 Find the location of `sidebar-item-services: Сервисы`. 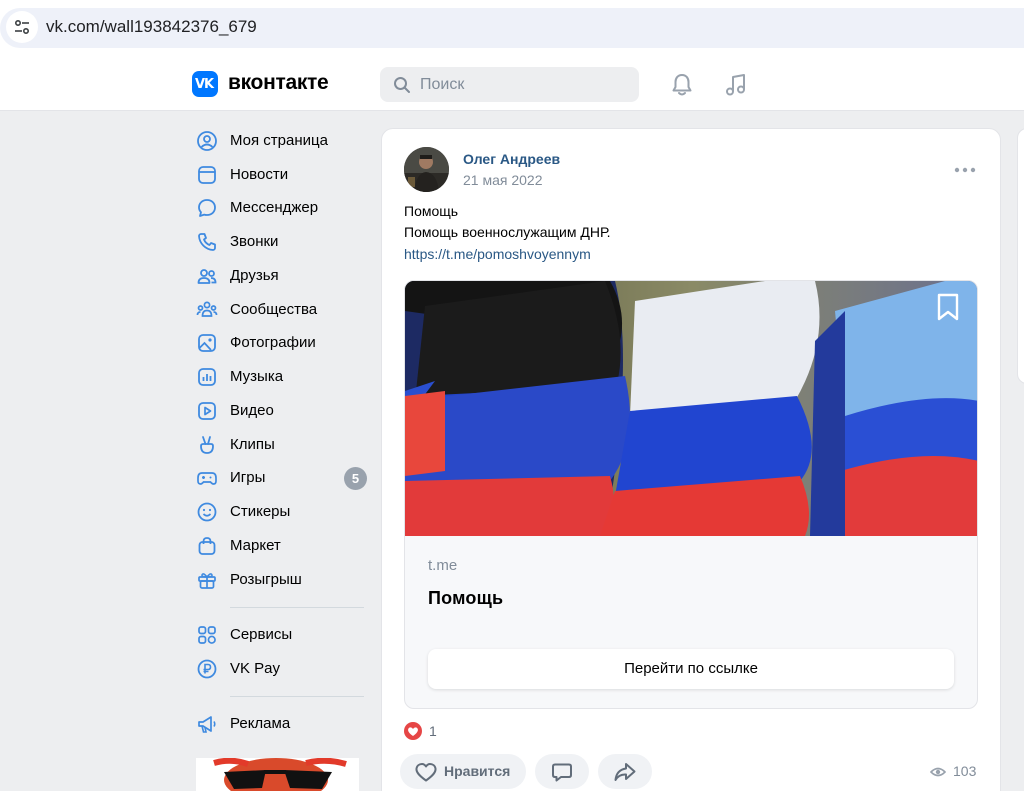

sidebar-item-services: Сервисы is located at coordinates (280, 634).